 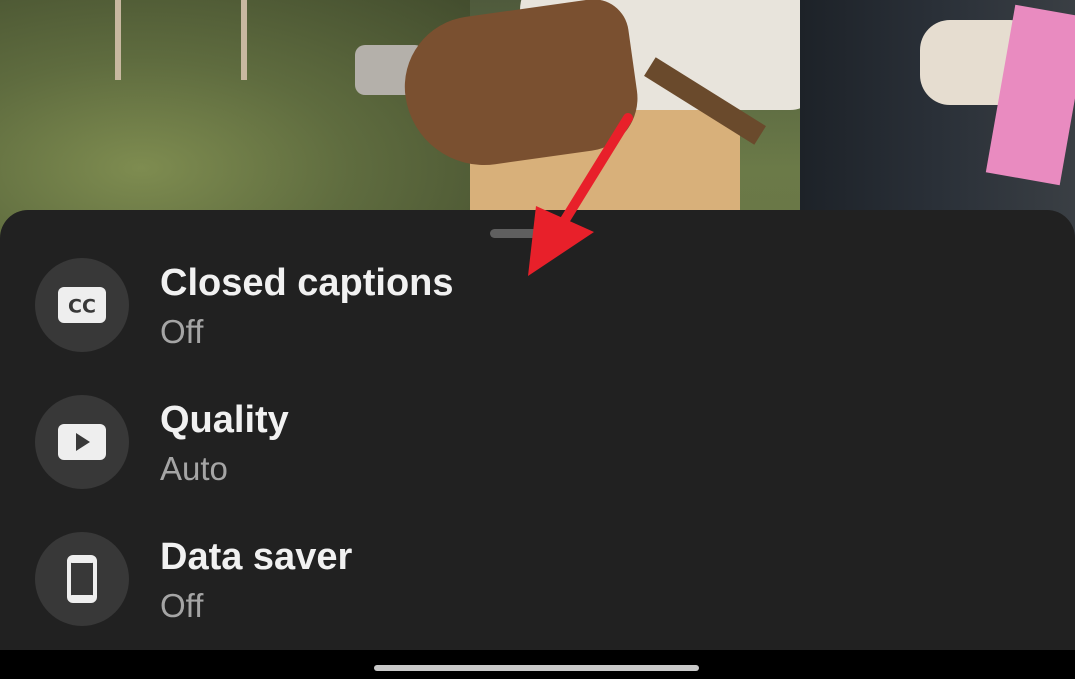 I want to click on closed-captions-title: Closed captions, so click(x=307, y=283).